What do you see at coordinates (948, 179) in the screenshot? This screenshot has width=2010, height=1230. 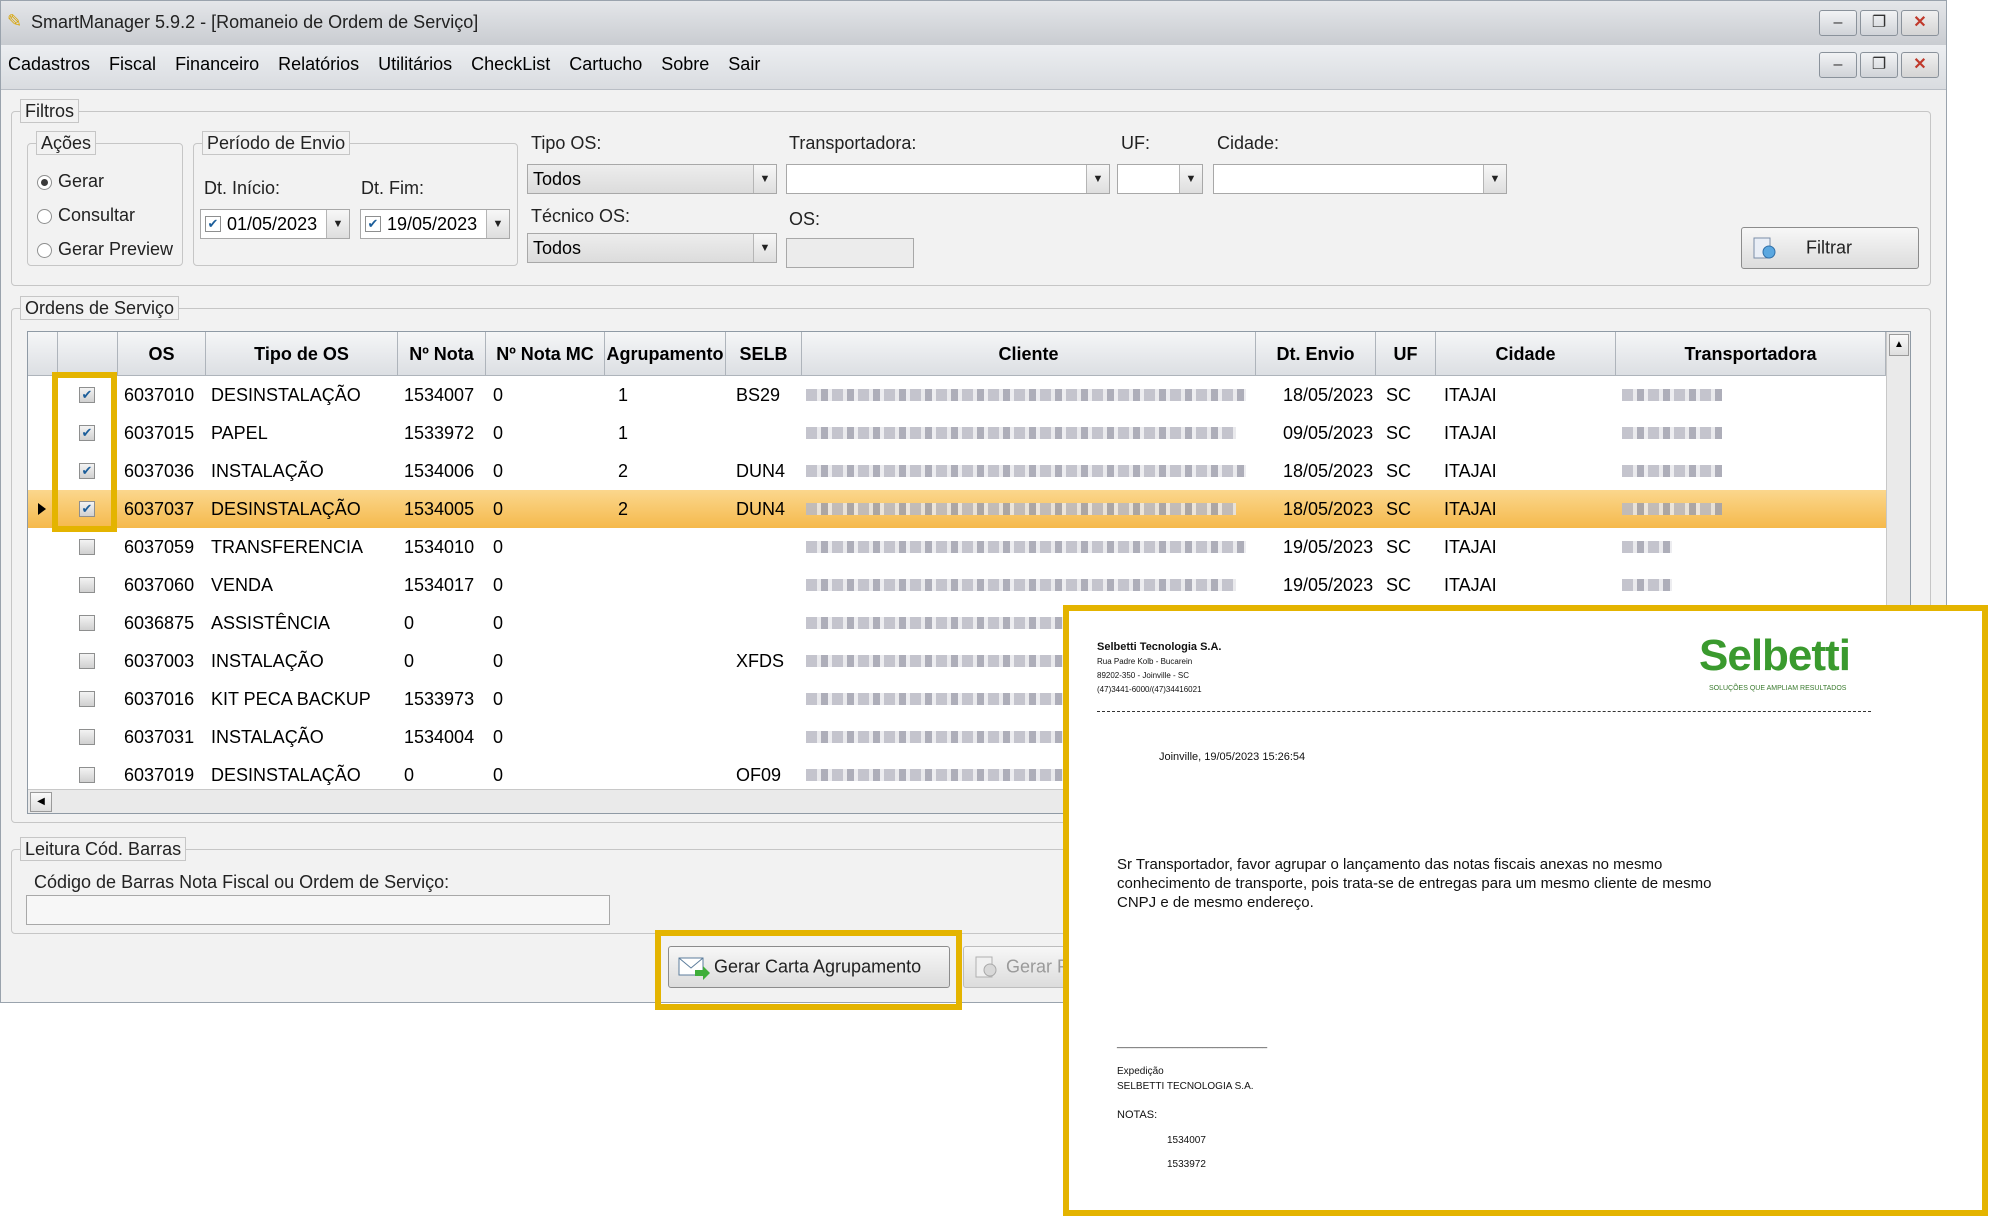 I see `transportadora-select: ▼` at bounding box center [948, 179].